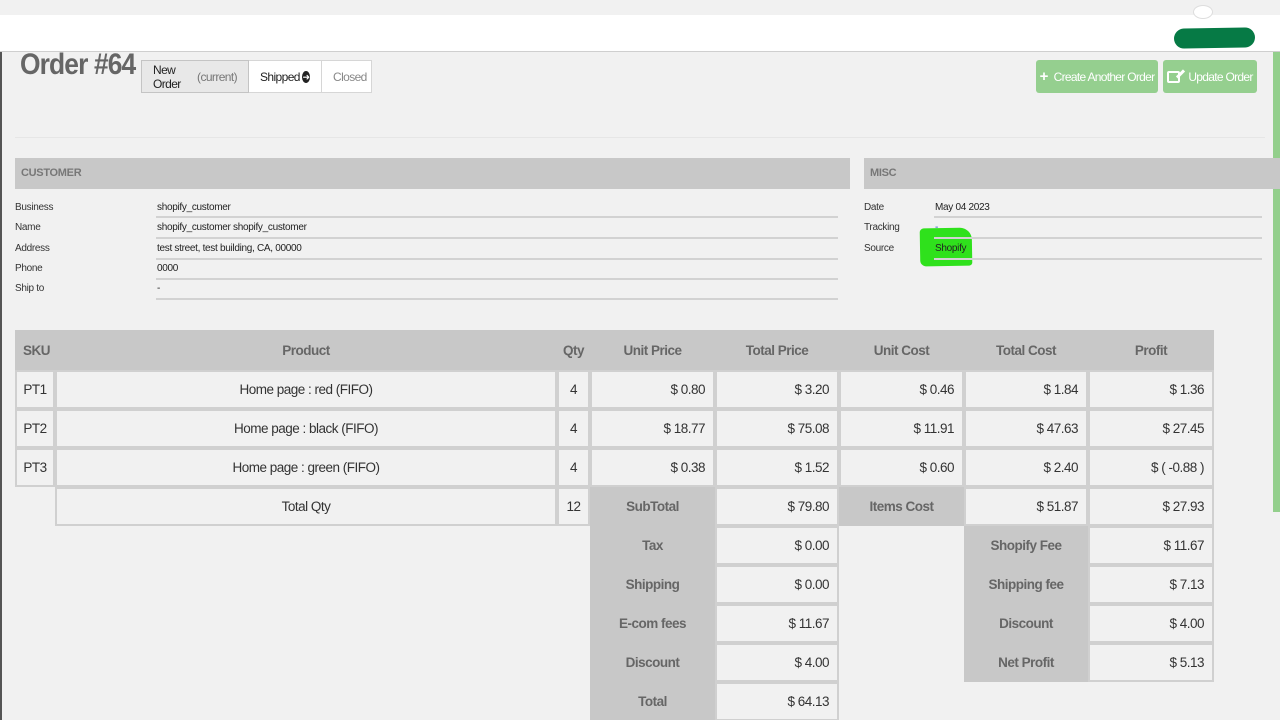  I want to click on total-cost-cell: $ 1.84, so click(1026, 389).